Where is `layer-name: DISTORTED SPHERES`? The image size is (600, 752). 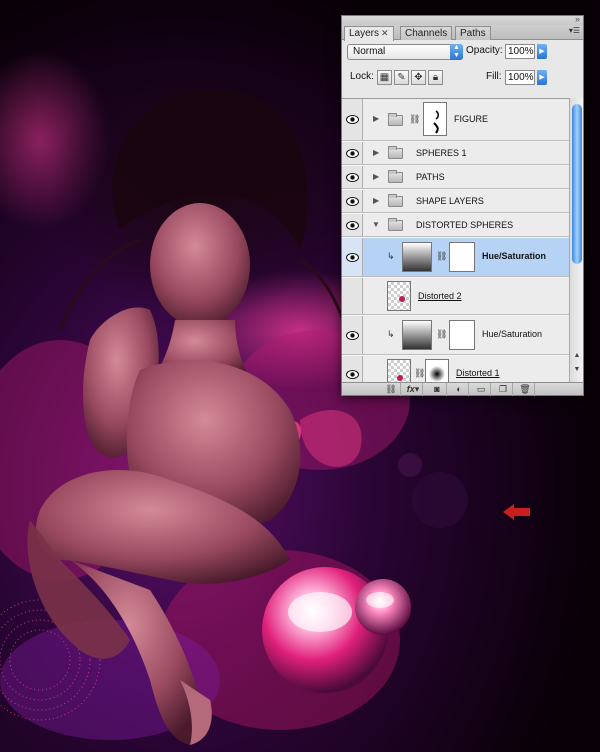
layer-name: DISTORTED SPHERES is located at coordinates (464, 225).